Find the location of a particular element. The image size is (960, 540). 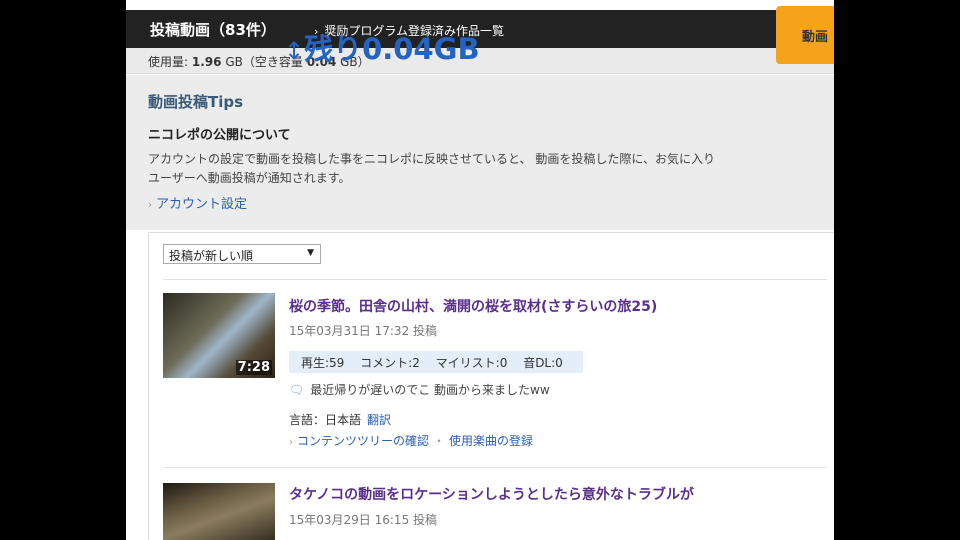

video-title-link: タケノコの動画をロケーションしようとしたら意外なトラブルが is located at coordinates (491, 494).